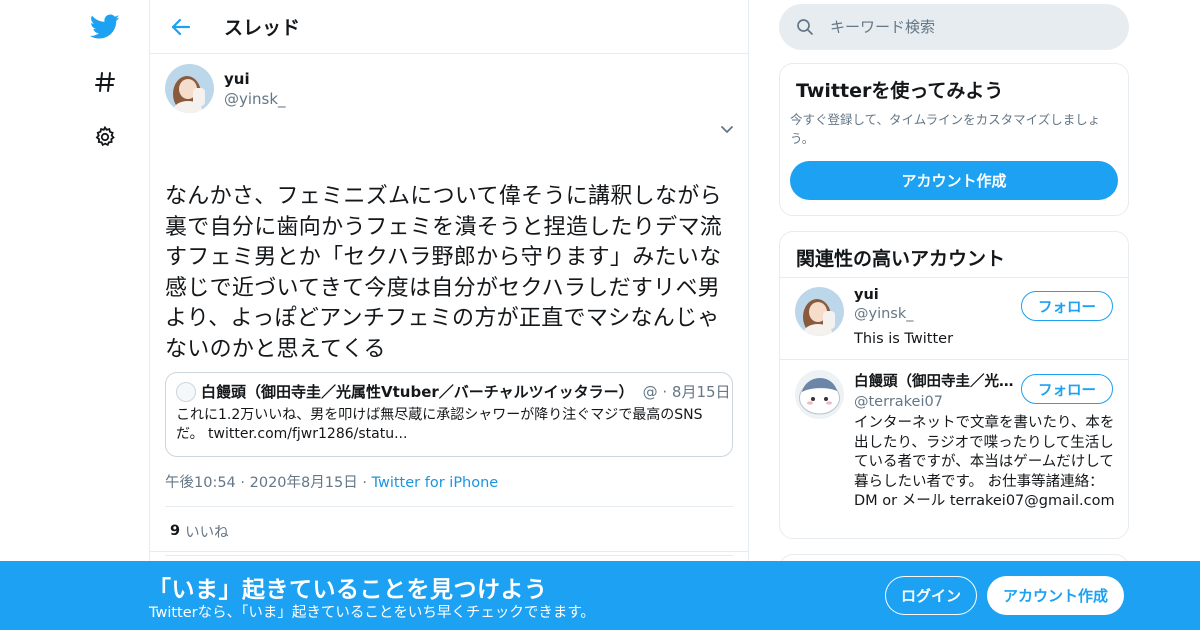 The image size is (1200, 630). What do you see at coordinates (200, 483) in the screenshot?
I see `tweet-time: 午後10:54` at bounding box center [200, 483].